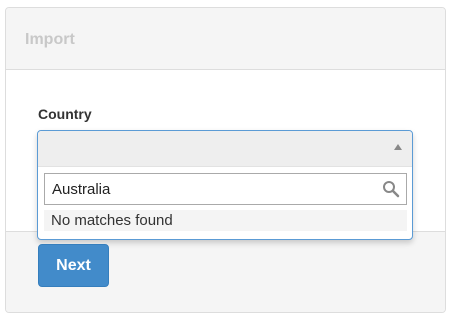  I want to click on caret-up-icon, so click(398, 147).